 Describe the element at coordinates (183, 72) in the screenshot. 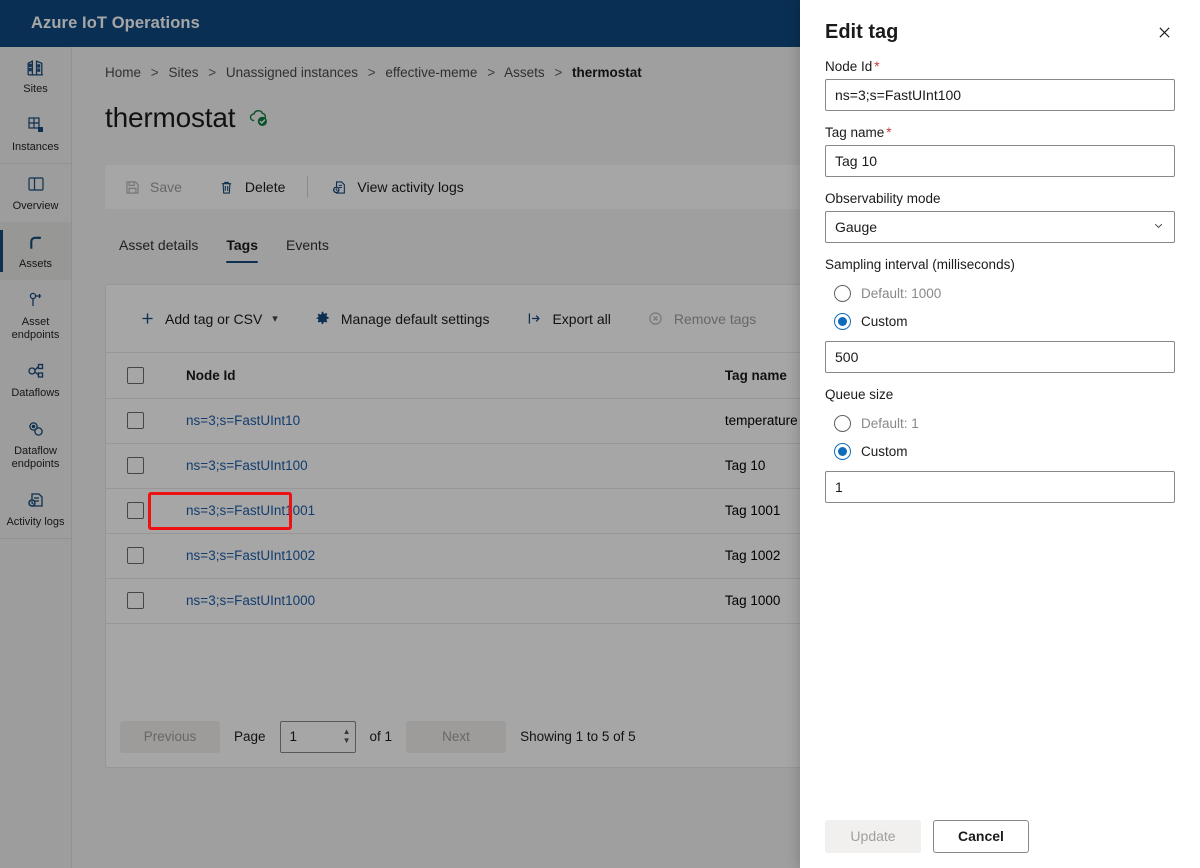

I see `breadcrumb-item-sites: Sites` at that location.